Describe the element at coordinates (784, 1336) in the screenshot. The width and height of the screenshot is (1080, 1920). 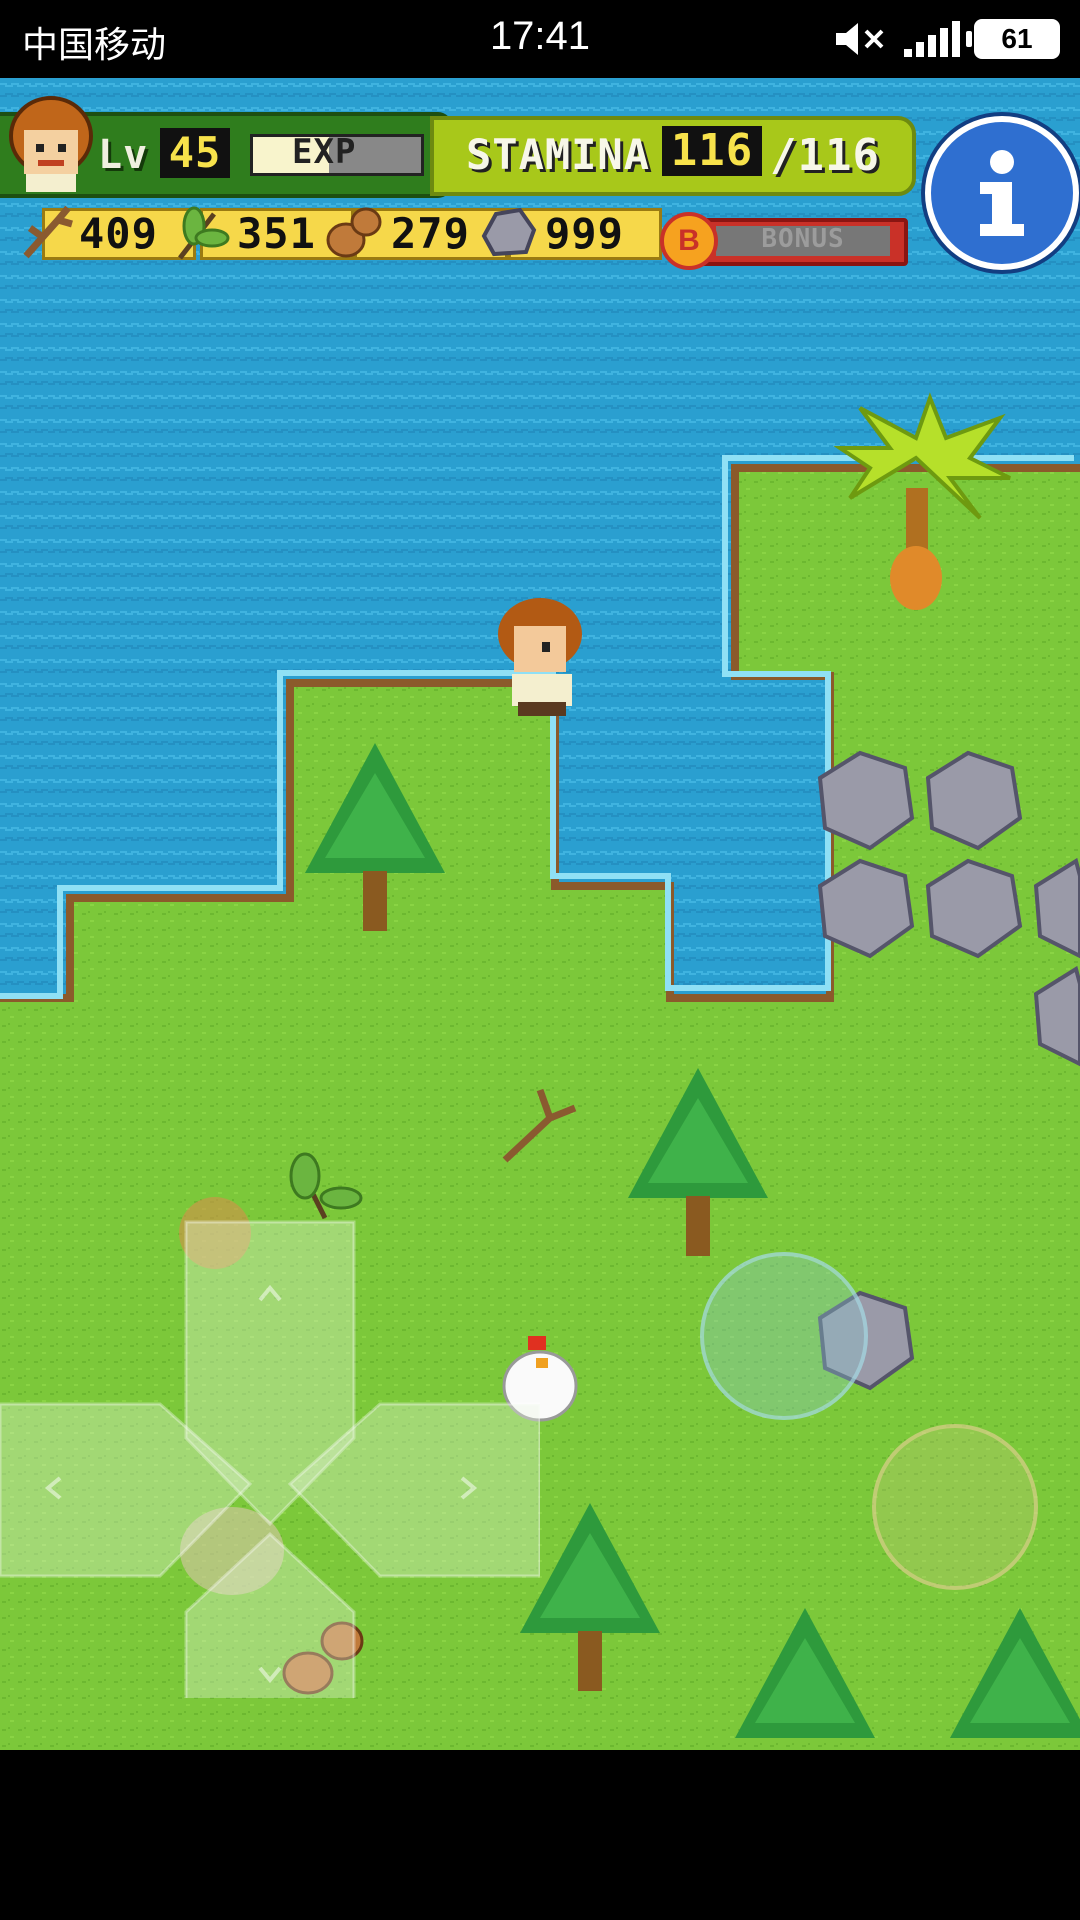
I see `action-button-a` at that location.